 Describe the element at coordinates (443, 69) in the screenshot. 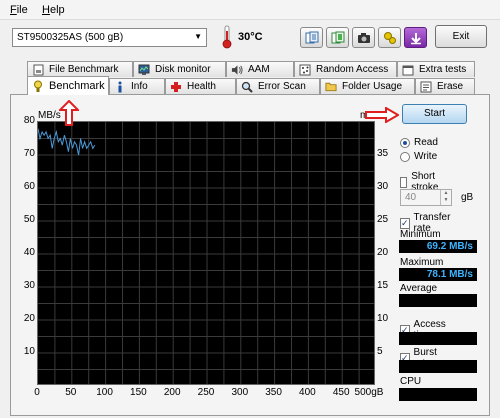

I see `tab-extra-tests-label: Extra tests` at that location.